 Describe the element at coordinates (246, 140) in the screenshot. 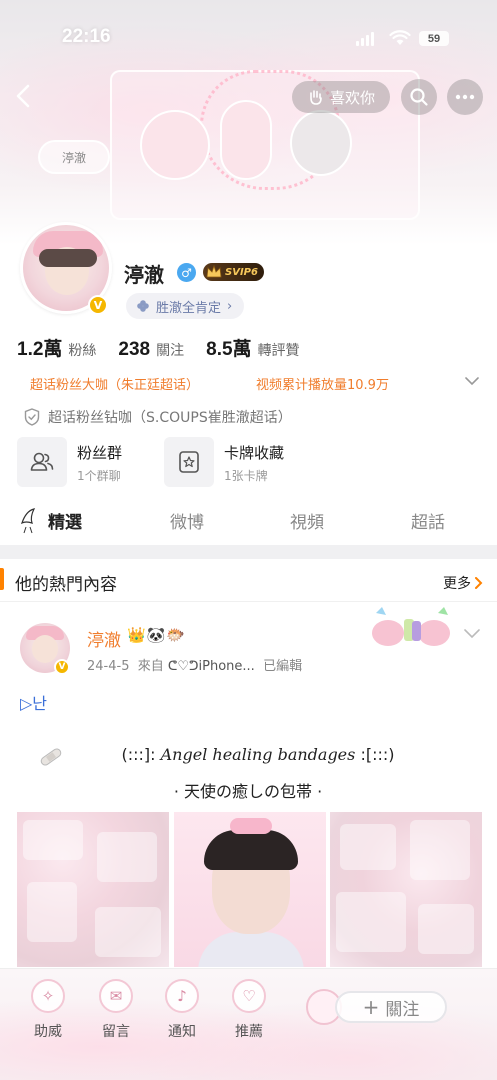

I see `banner-bunny-decoration` at that location.